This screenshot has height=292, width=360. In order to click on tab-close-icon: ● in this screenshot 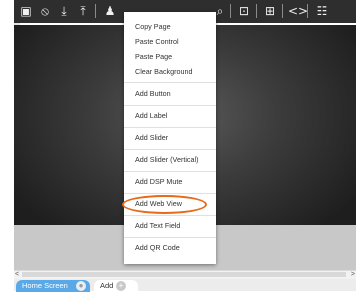, I will do `click(81, 286)`.